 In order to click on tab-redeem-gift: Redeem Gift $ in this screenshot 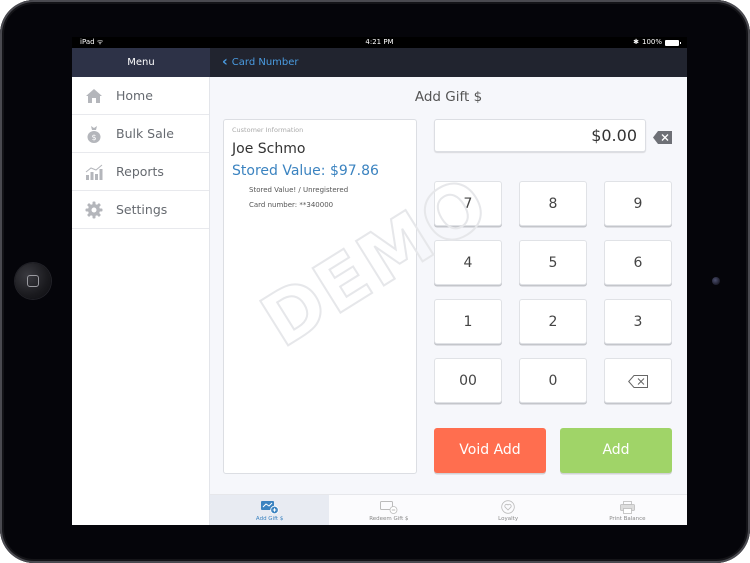, I will do `click(388, 510)`.